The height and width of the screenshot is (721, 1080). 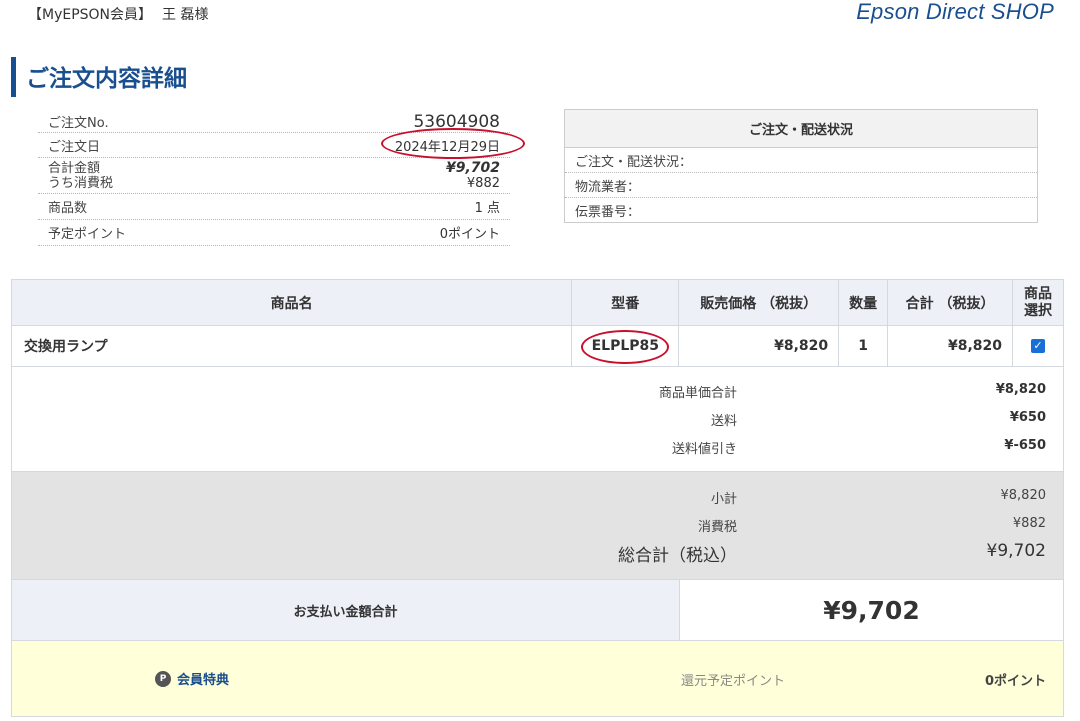 What do you see at coordinates (185, 15) in the screenshot?
I see `user-name: 王 磊様` at bounding box center [185, 15].